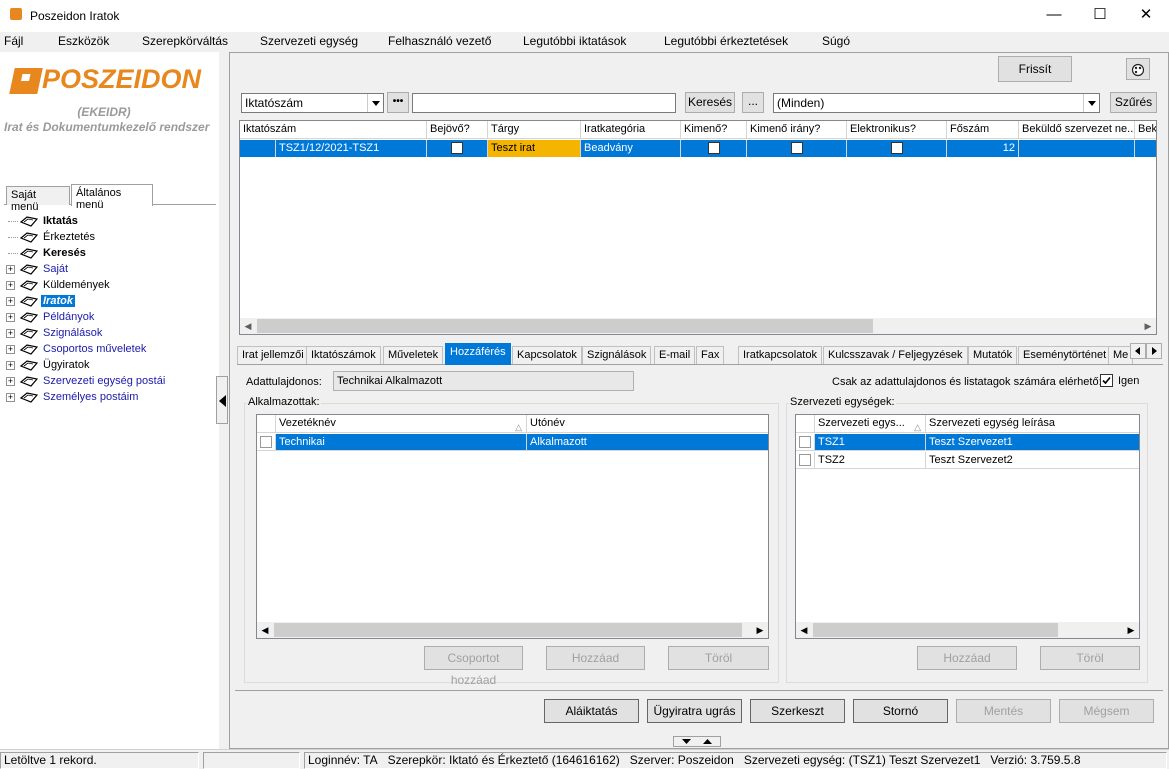 Image resolution: width=1169 pixels, height=769 pixels. Describe the element at coordinates (993, 355) in the screenshot. I see `tab-mutatok: Mutatók` at that location.